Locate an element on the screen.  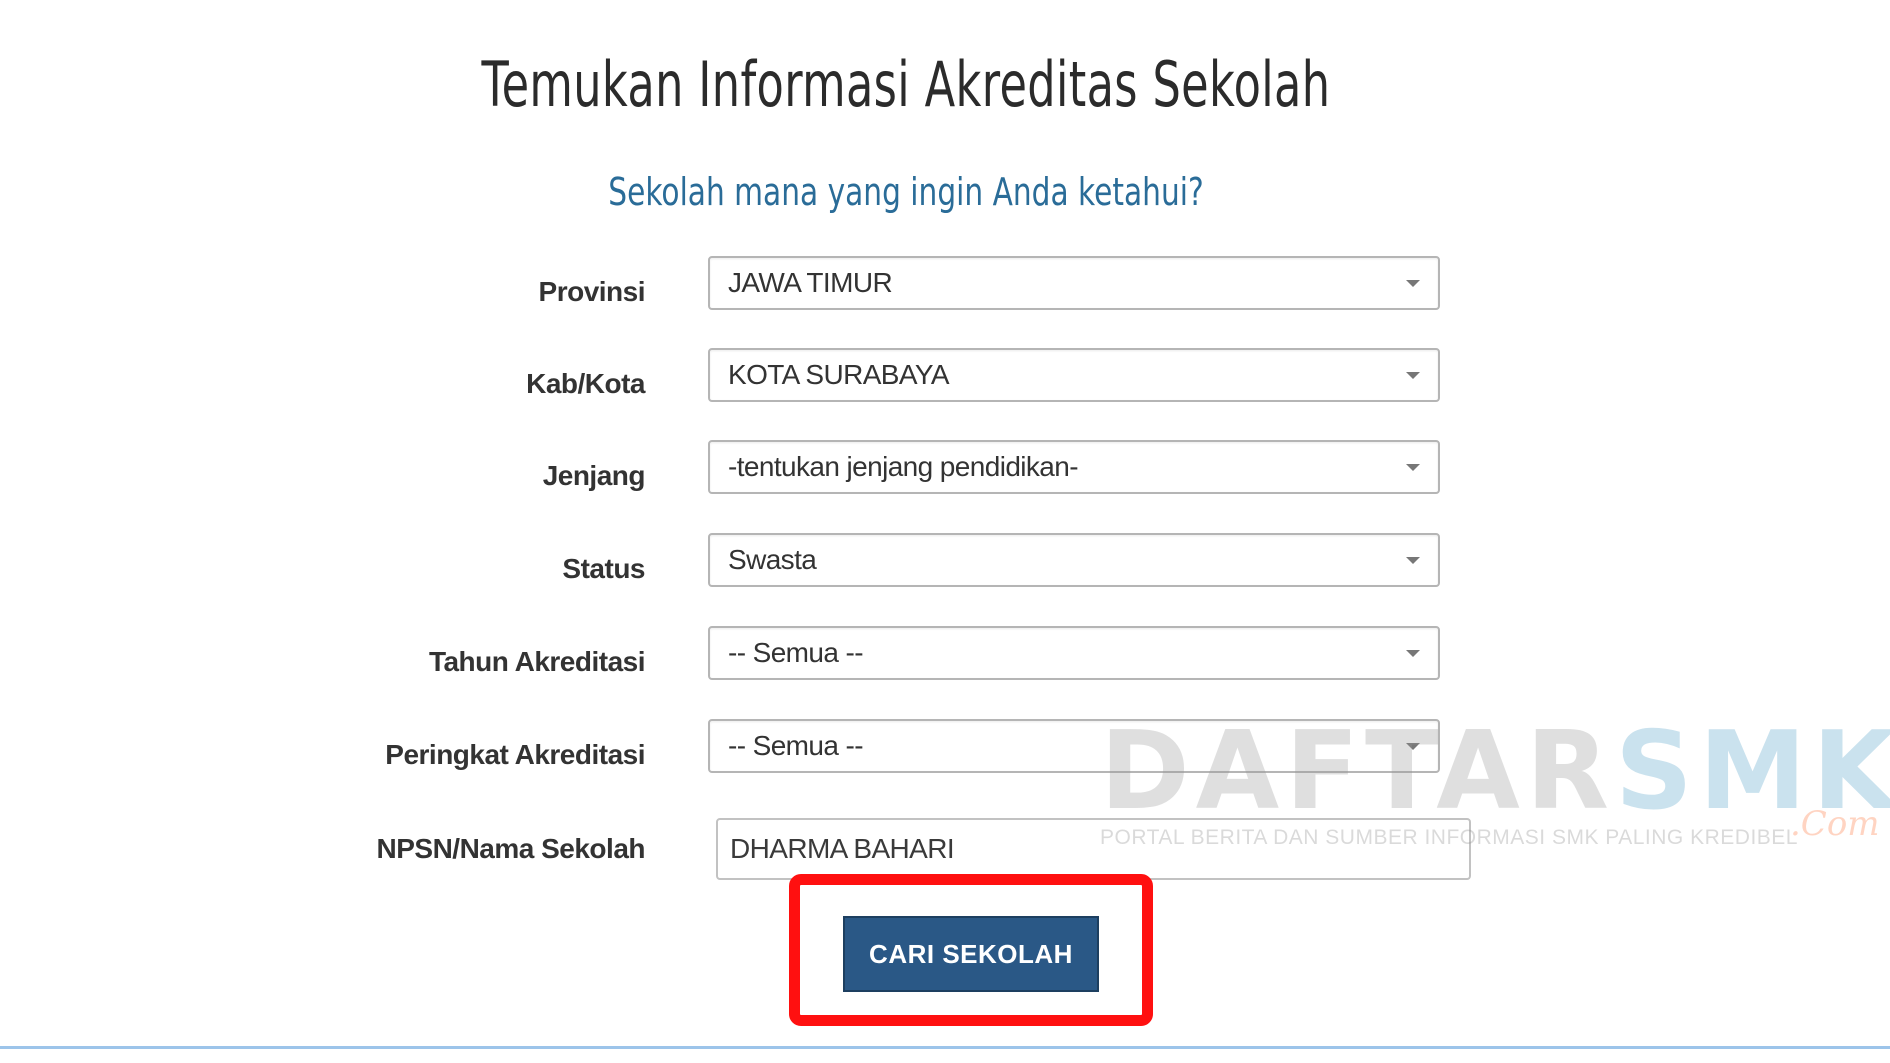
provinsi-label: Provinsi is located at coordinates (592, 291).